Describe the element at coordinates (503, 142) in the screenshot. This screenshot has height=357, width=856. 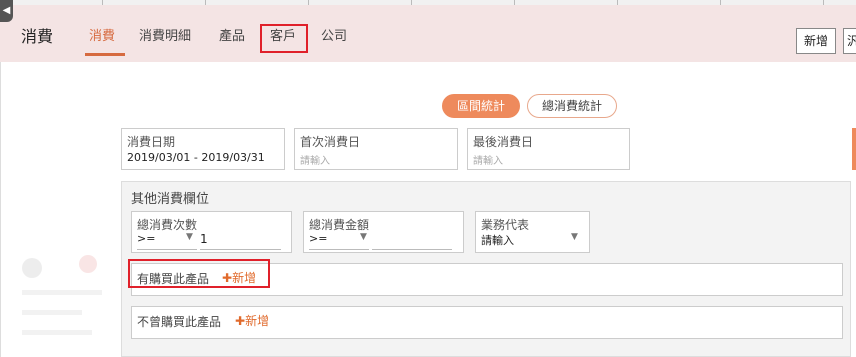
I see `last-date-label: 最後消費日` at that location.